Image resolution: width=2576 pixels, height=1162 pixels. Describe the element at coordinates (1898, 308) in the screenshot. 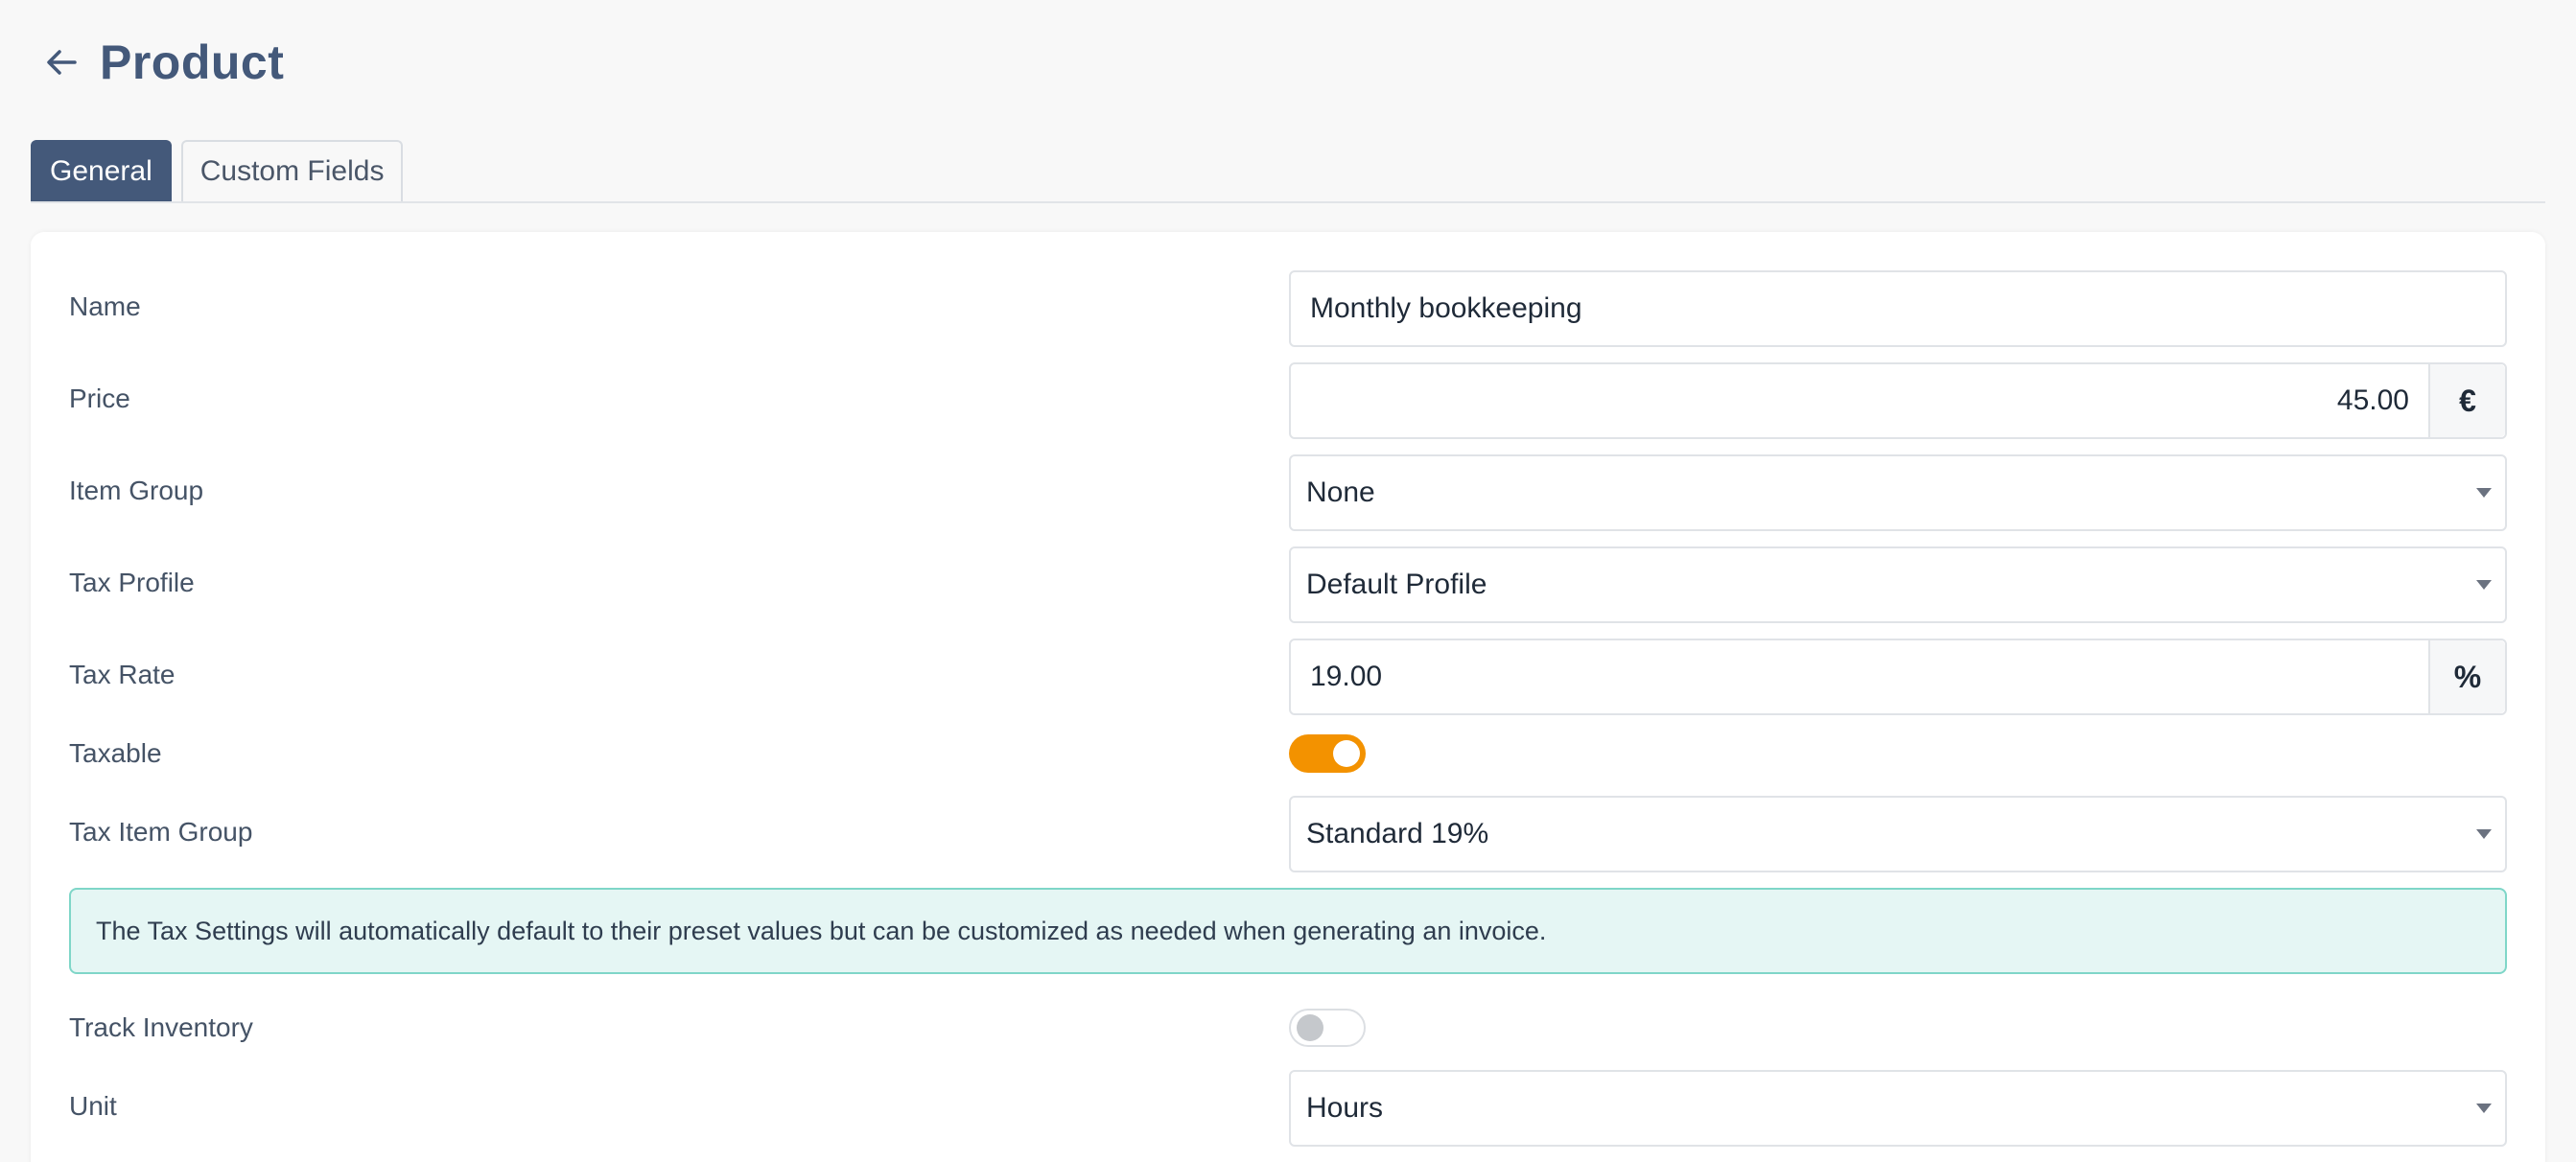

I see `name-input: Monthly bookkeeping` at that location.